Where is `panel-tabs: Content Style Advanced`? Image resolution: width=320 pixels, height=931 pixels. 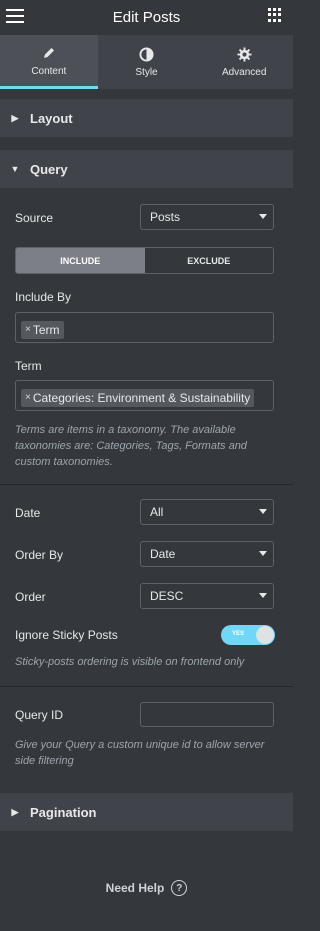 panel-tabs: Content Style Advanced is located at coordinates (146, 62).